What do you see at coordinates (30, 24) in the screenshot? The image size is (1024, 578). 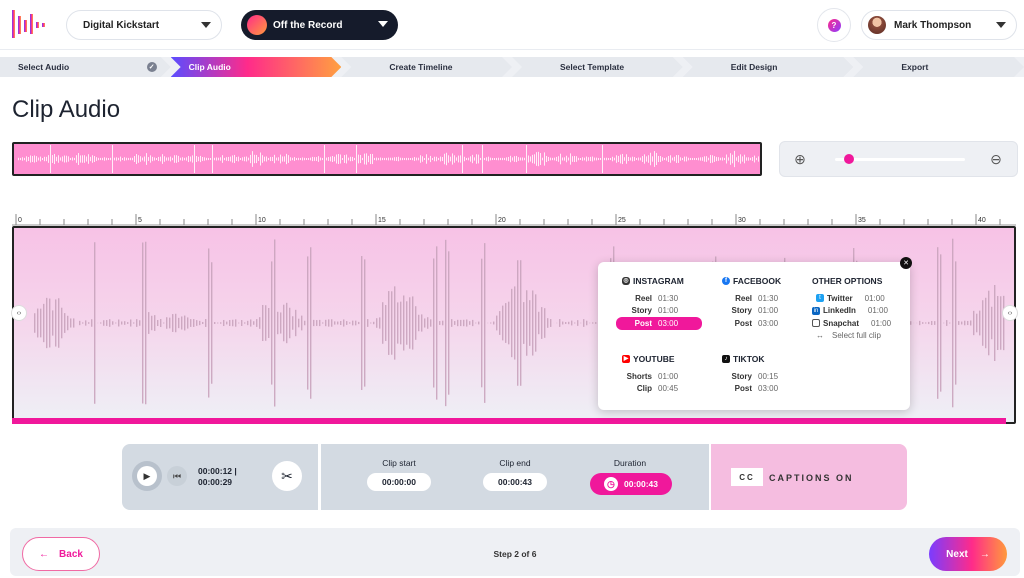 I see `app-logo-icon` at bounding box center [30, 24].